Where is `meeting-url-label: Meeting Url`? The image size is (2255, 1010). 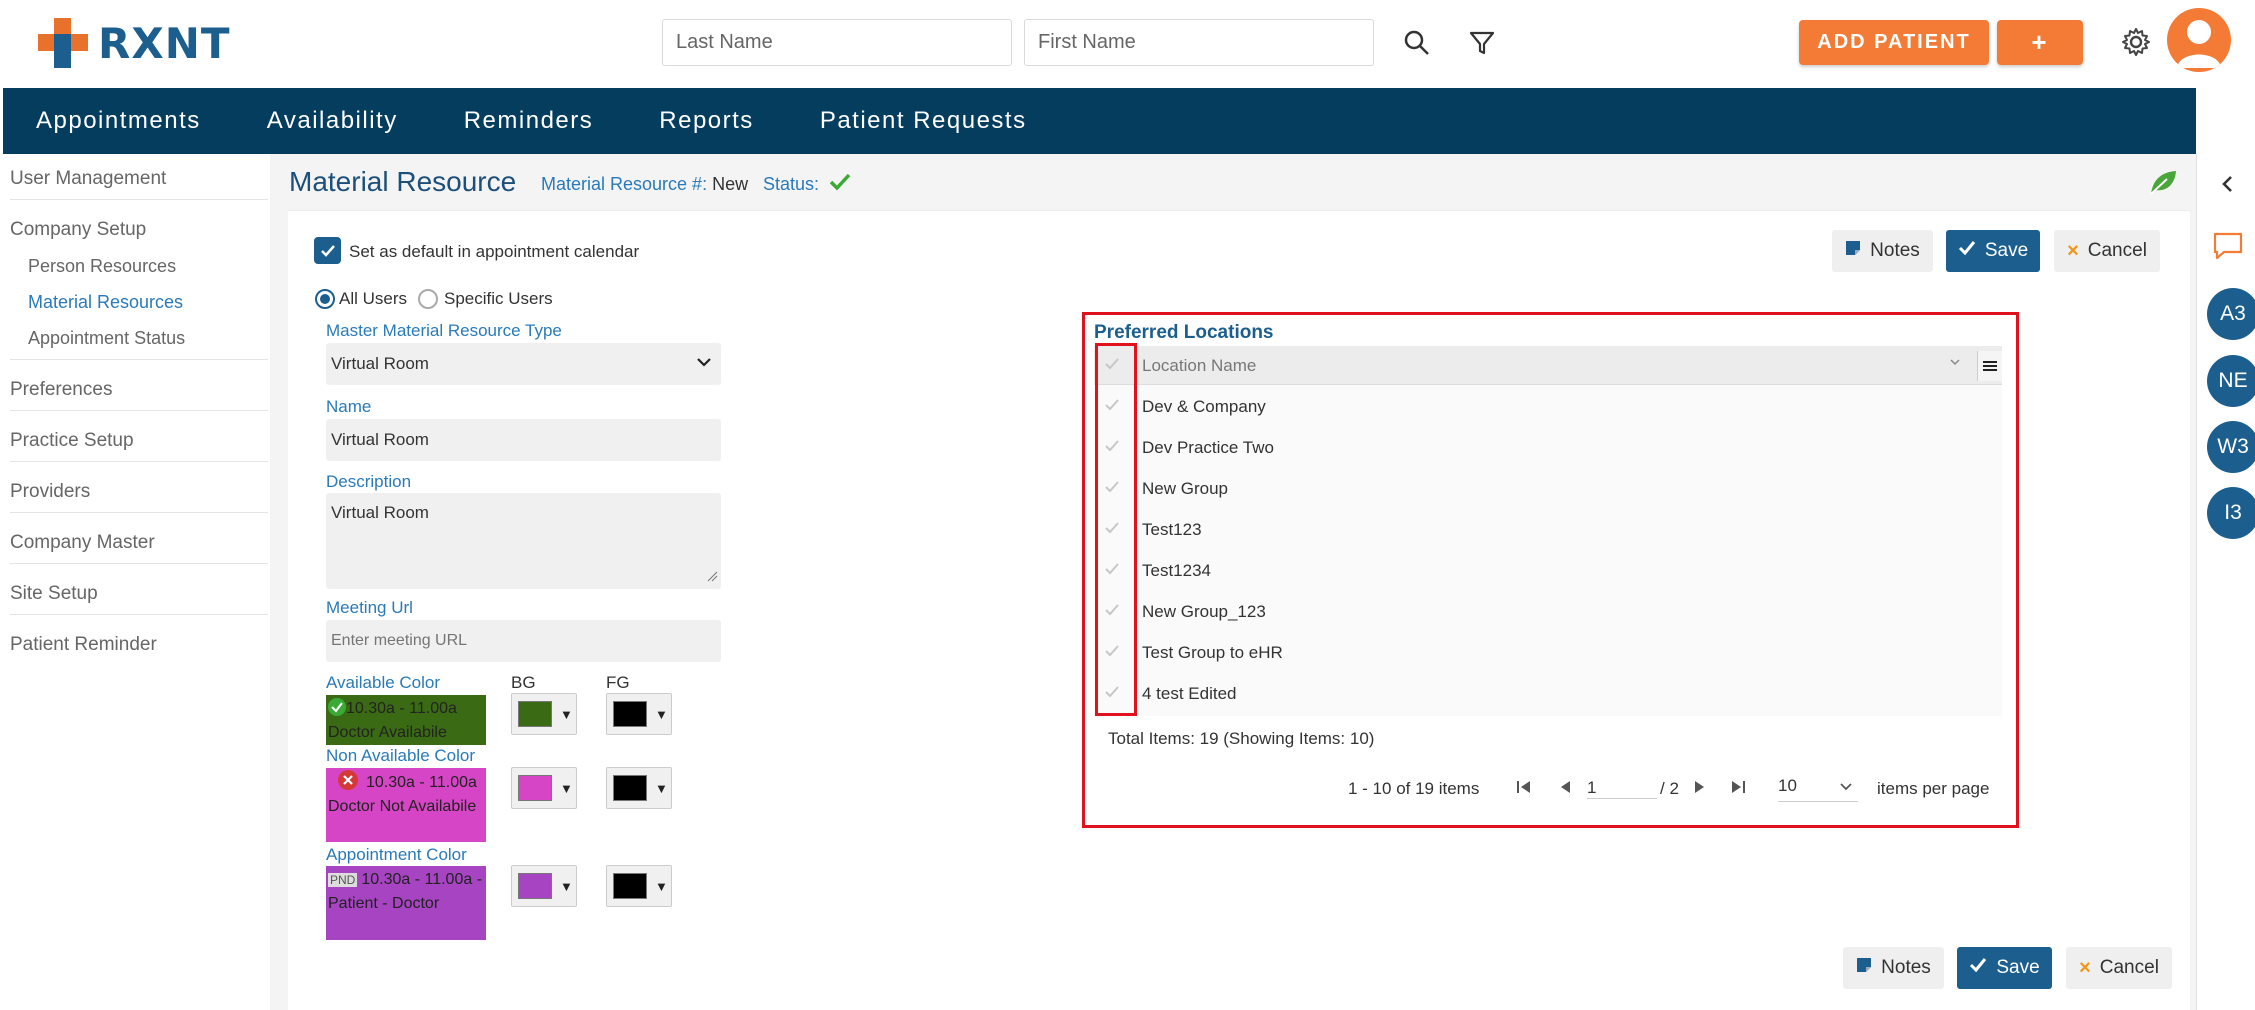 meeting-url-label: Meeting Url is located at coordinates (369, 607).